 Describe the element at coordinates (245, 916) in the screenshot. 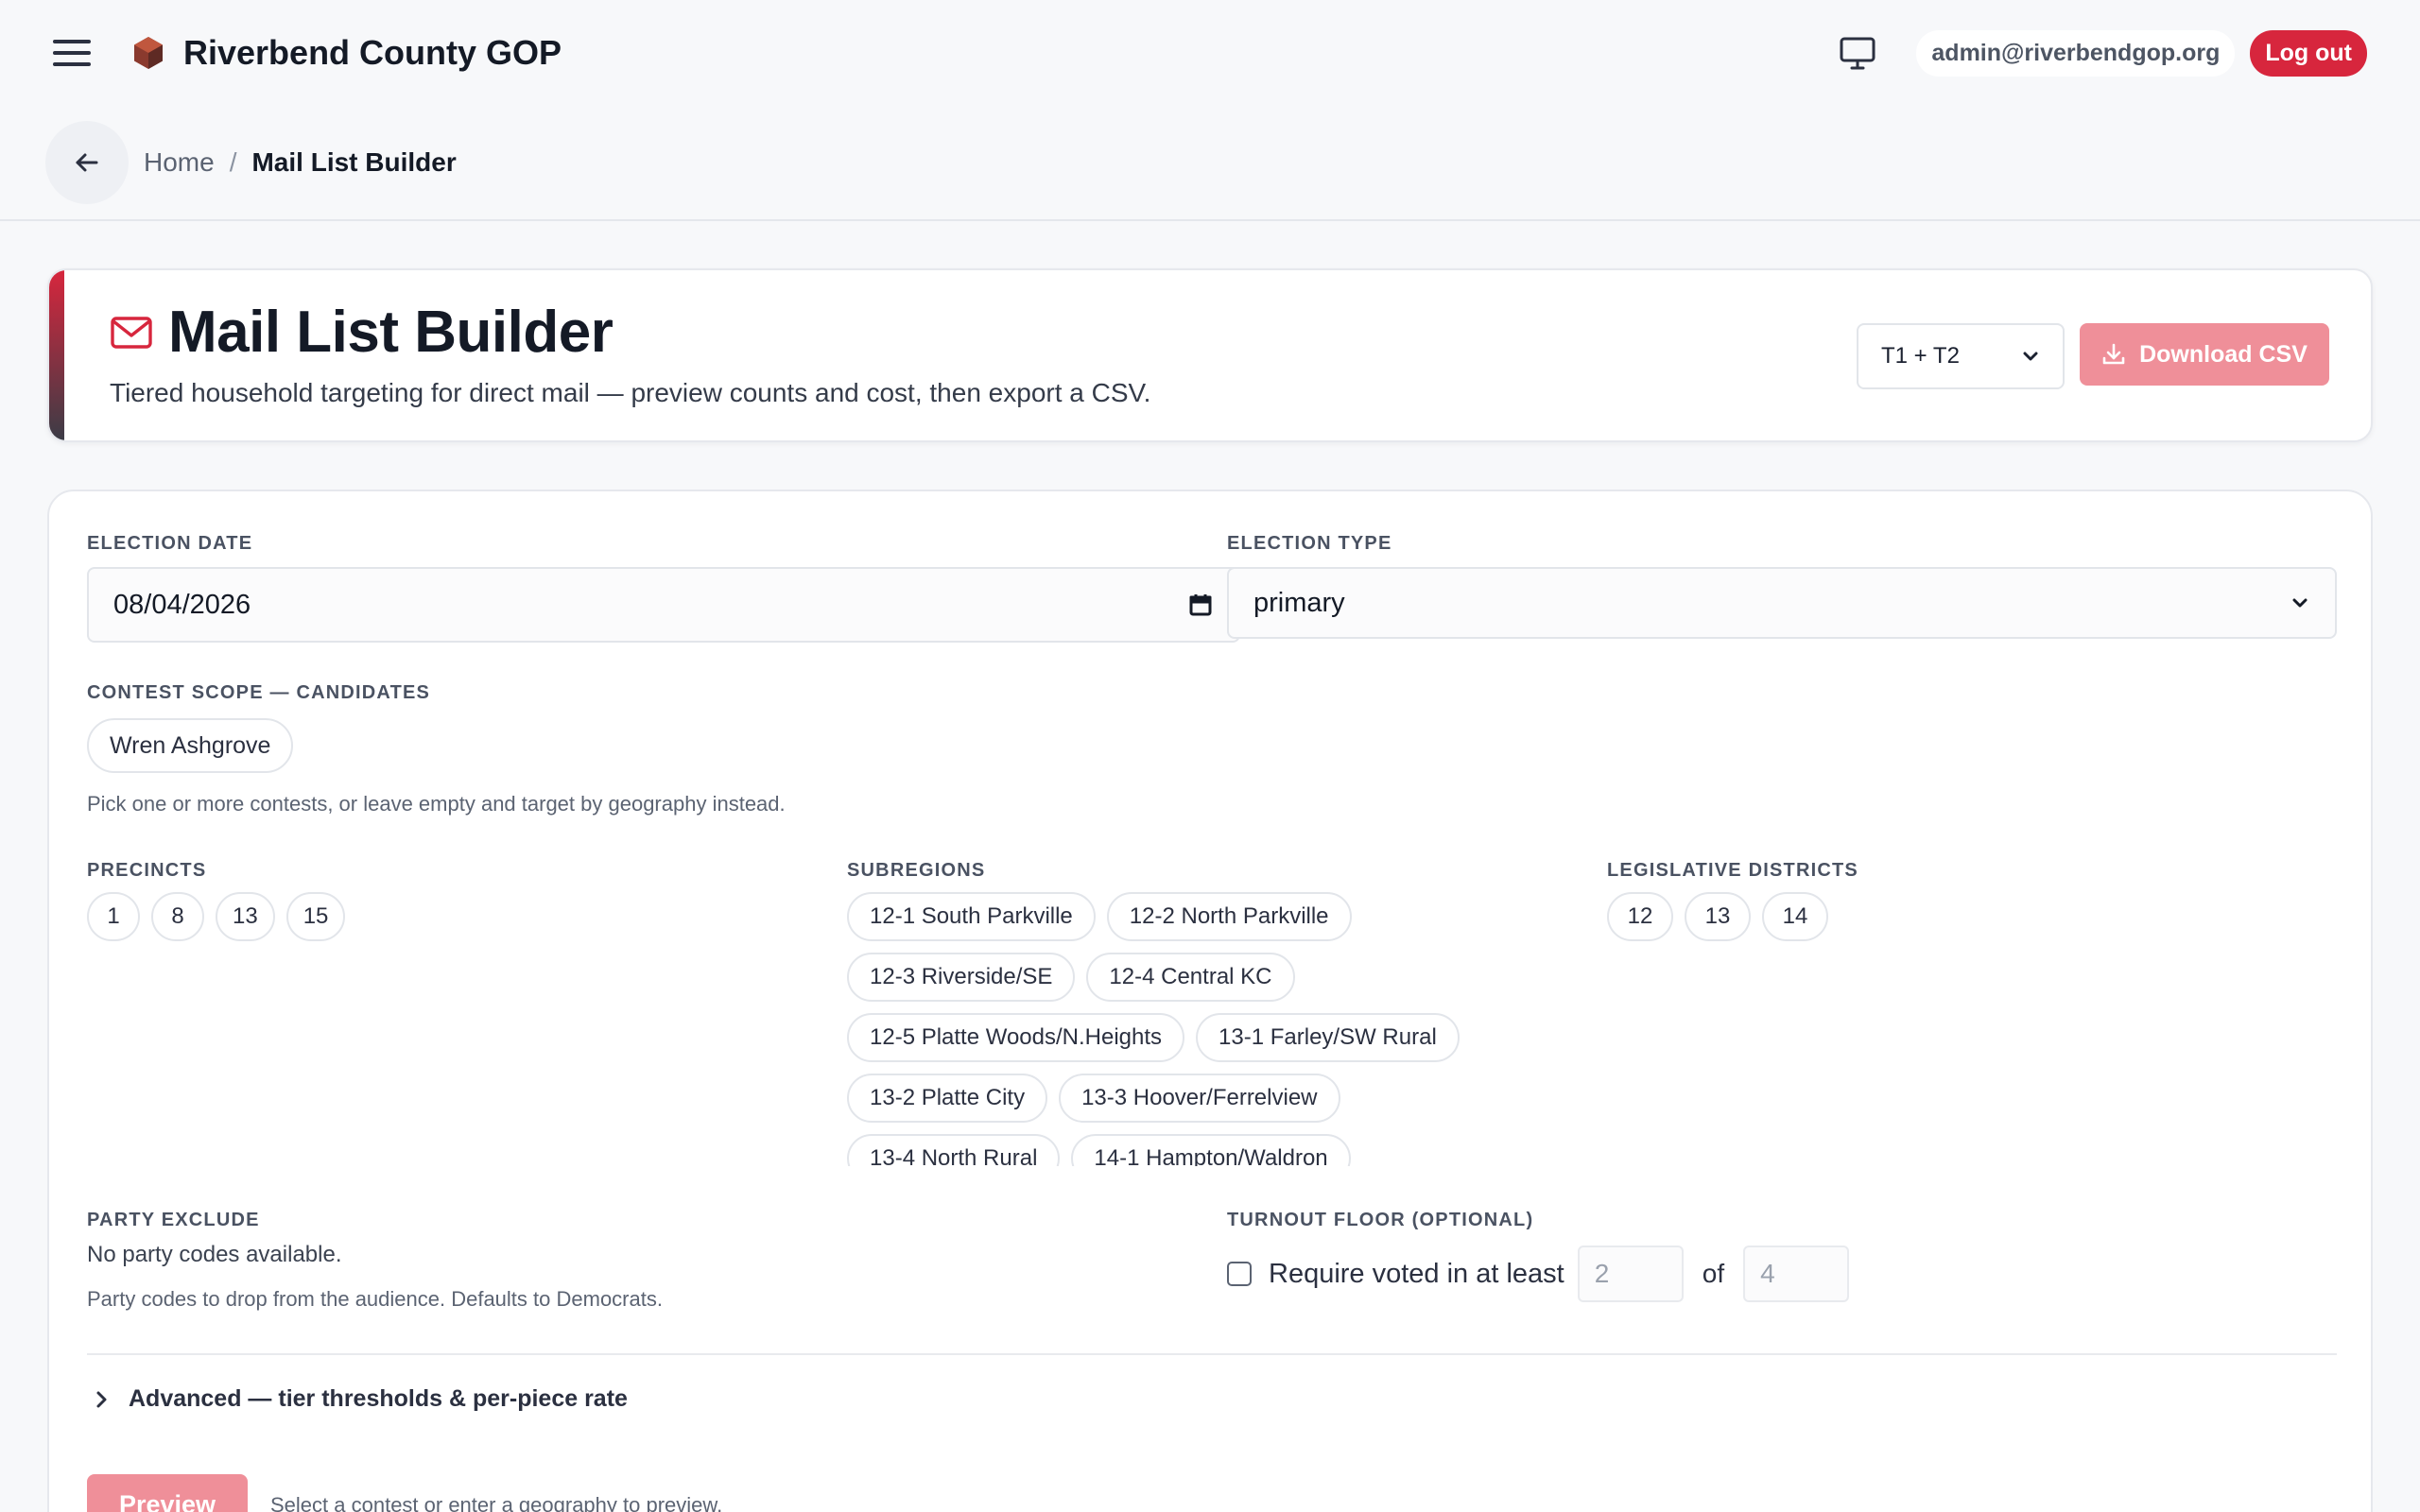

I see `precinct-chip: 13` at that location.